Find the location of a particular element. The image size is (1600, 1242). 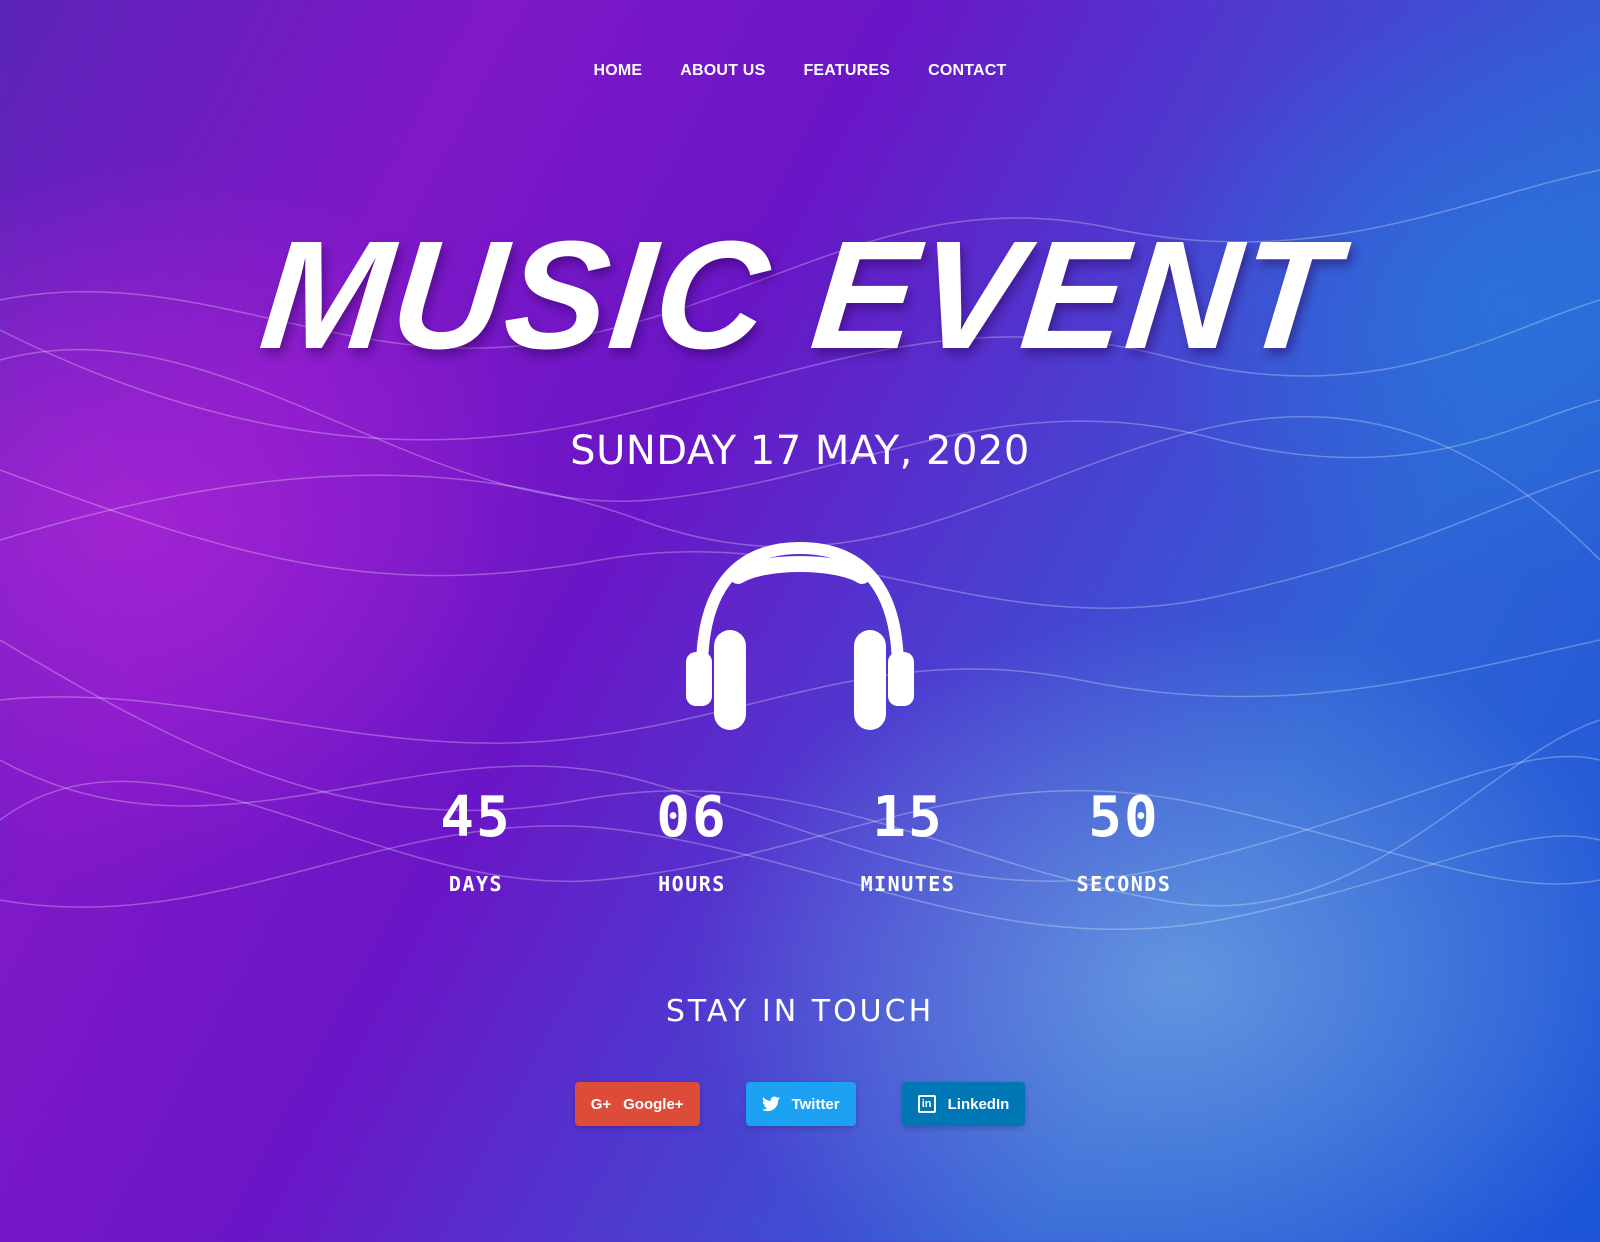

twitter-button: Twitter is located at coordinates (800, 1104).